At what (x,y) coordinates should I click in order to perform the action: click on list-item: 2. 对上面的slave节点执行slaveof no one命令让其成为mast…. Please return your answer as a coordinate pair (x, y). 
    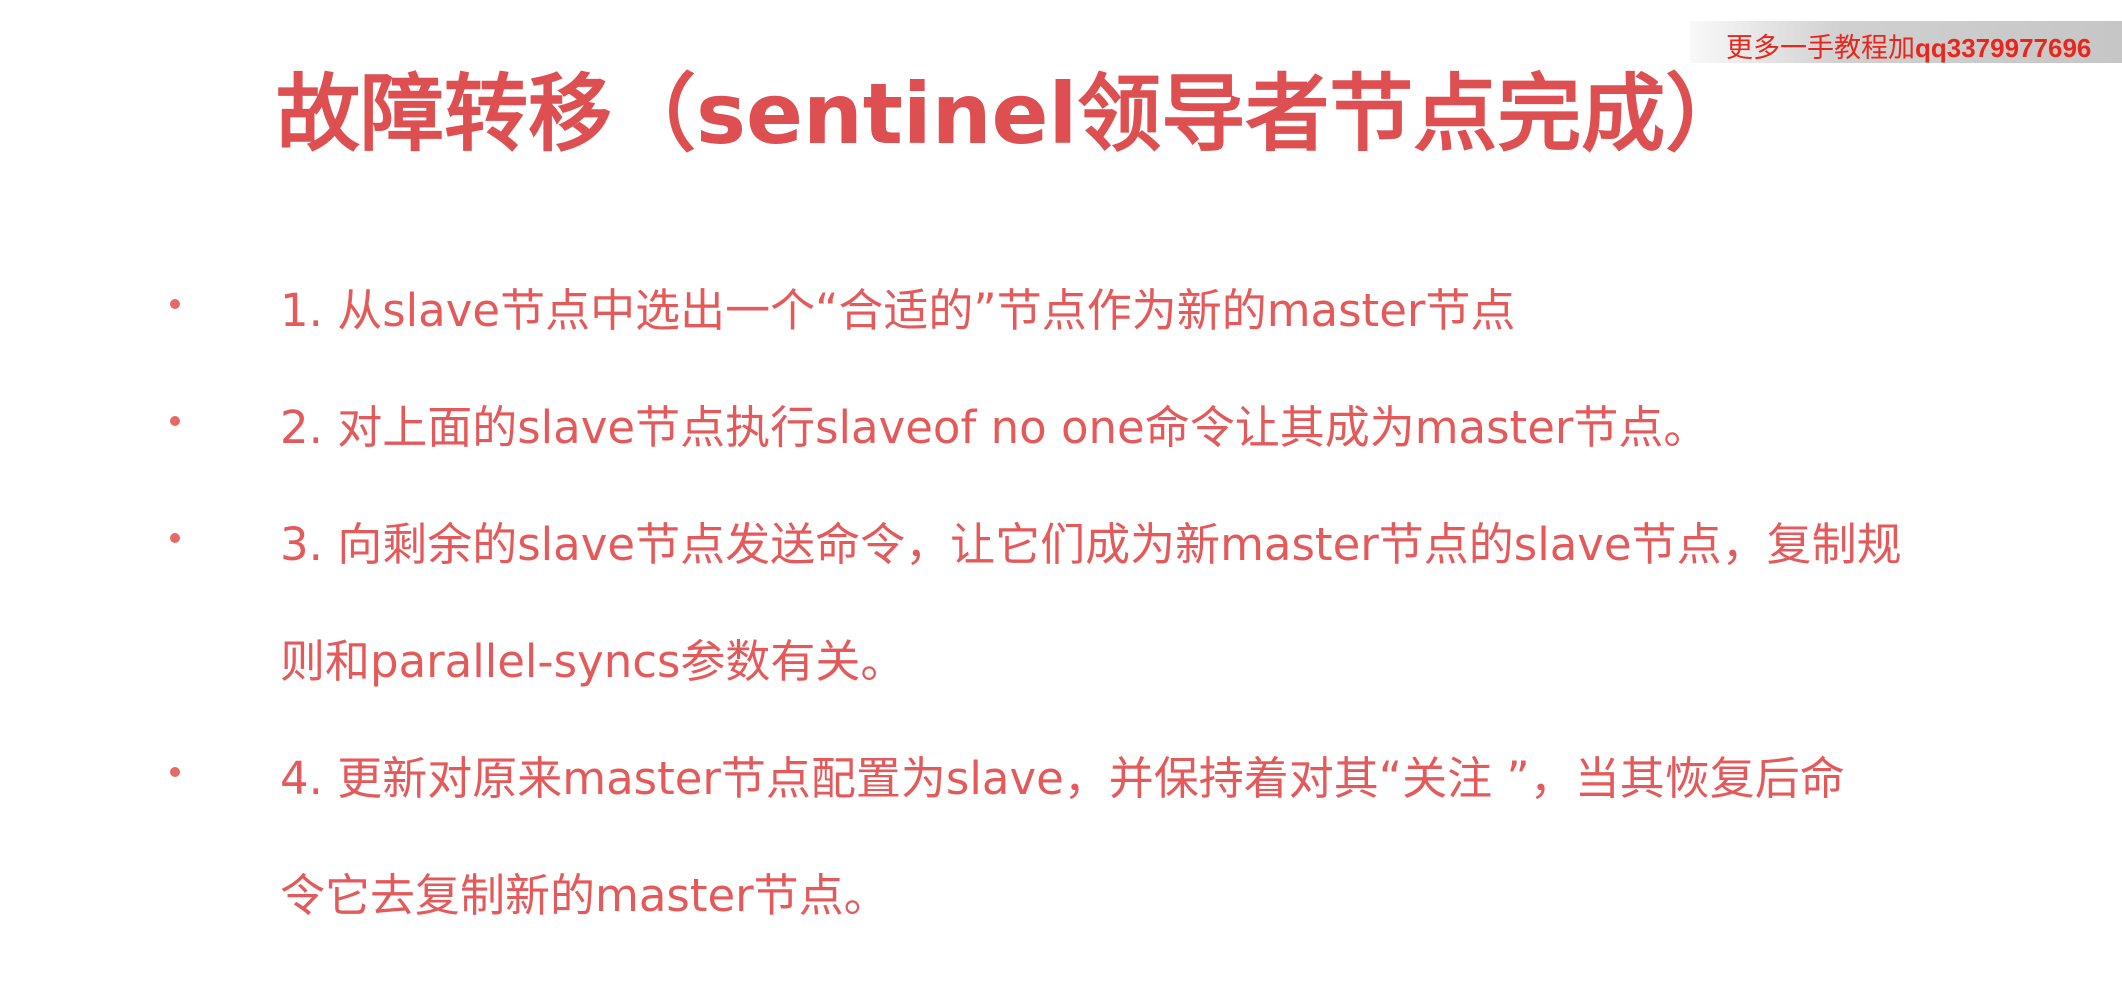
    Looking at the image, I should click on (1000, 427).